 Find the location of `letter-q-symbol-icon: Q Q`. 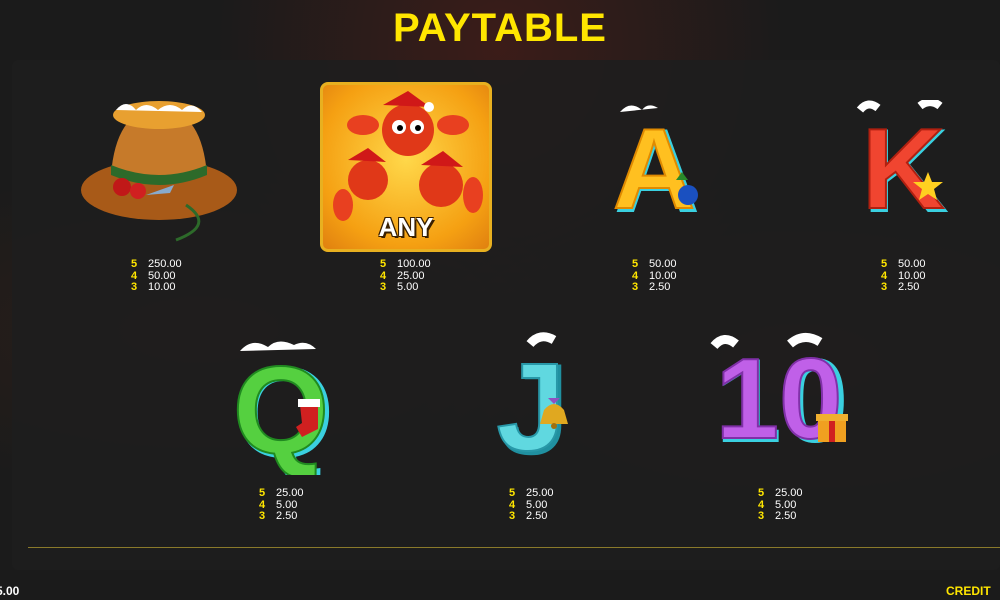

letter-q-symbol-icon: Q Q is located at coordinates (283, 407).